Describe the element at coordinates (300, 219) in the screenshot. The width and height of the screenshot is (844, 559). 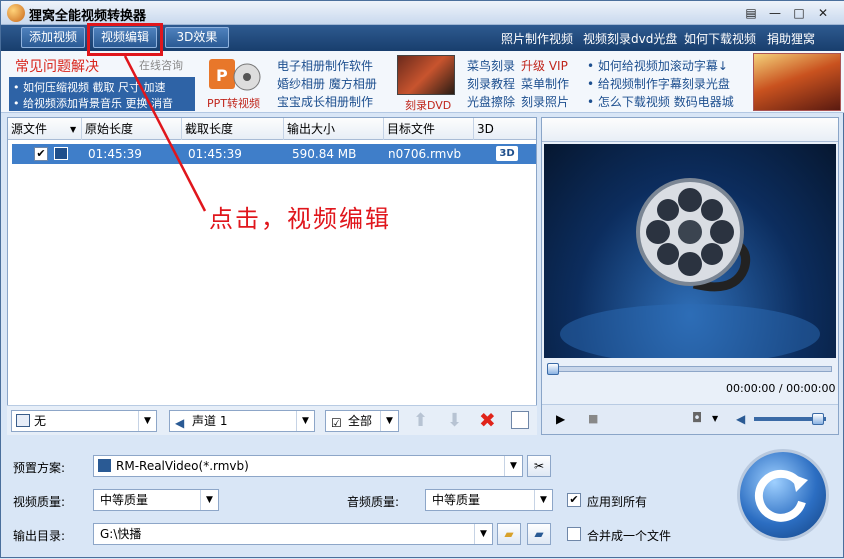
I see `annotation-text: 点击，视频编辑` at that location.